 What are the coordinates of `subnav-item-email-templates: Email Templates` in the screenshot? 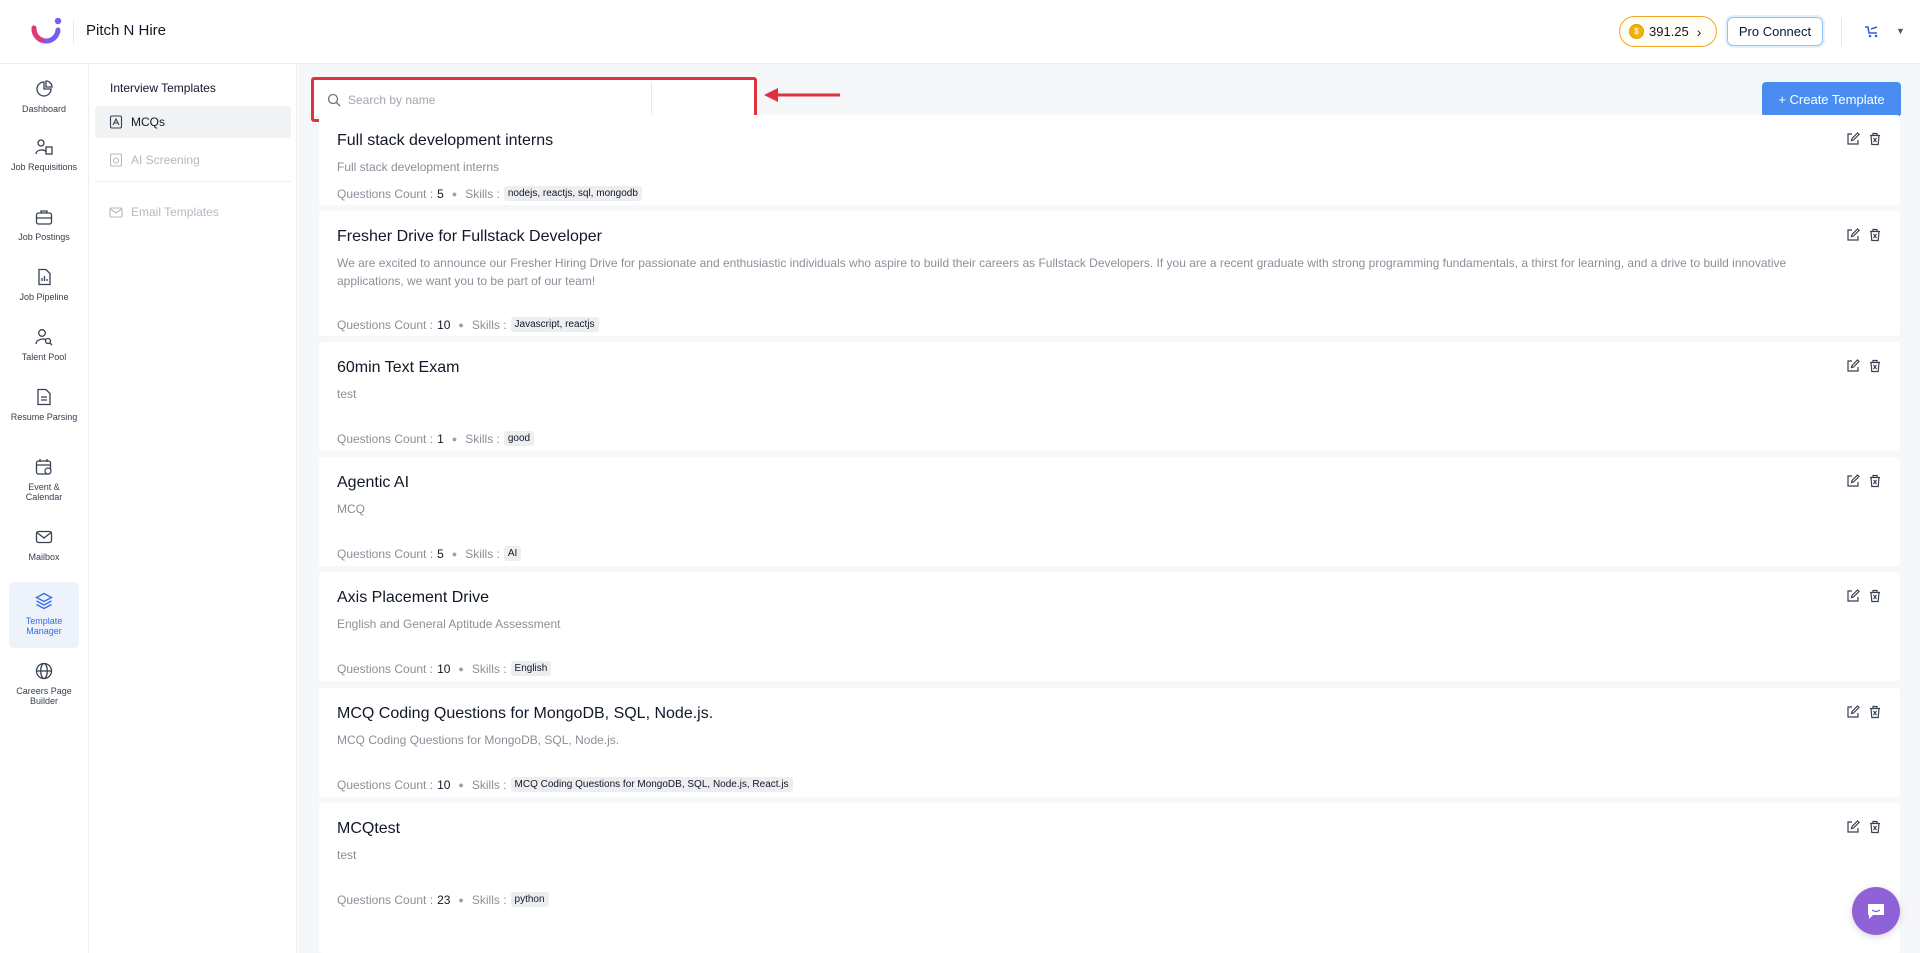 It's located at (193, 212).